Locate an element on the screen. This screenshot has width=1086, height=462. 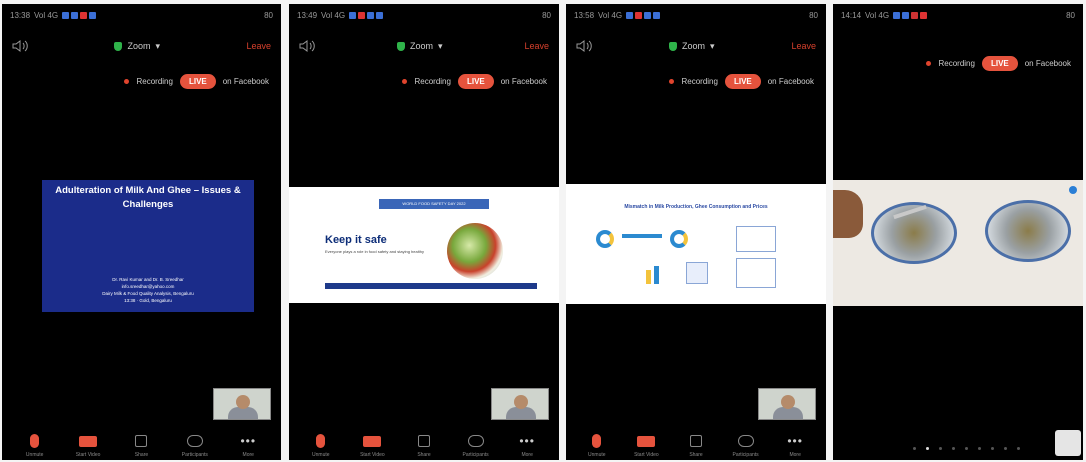
recording-bar: Recording LIVE on Facebook is located at coordinates (998, 63).